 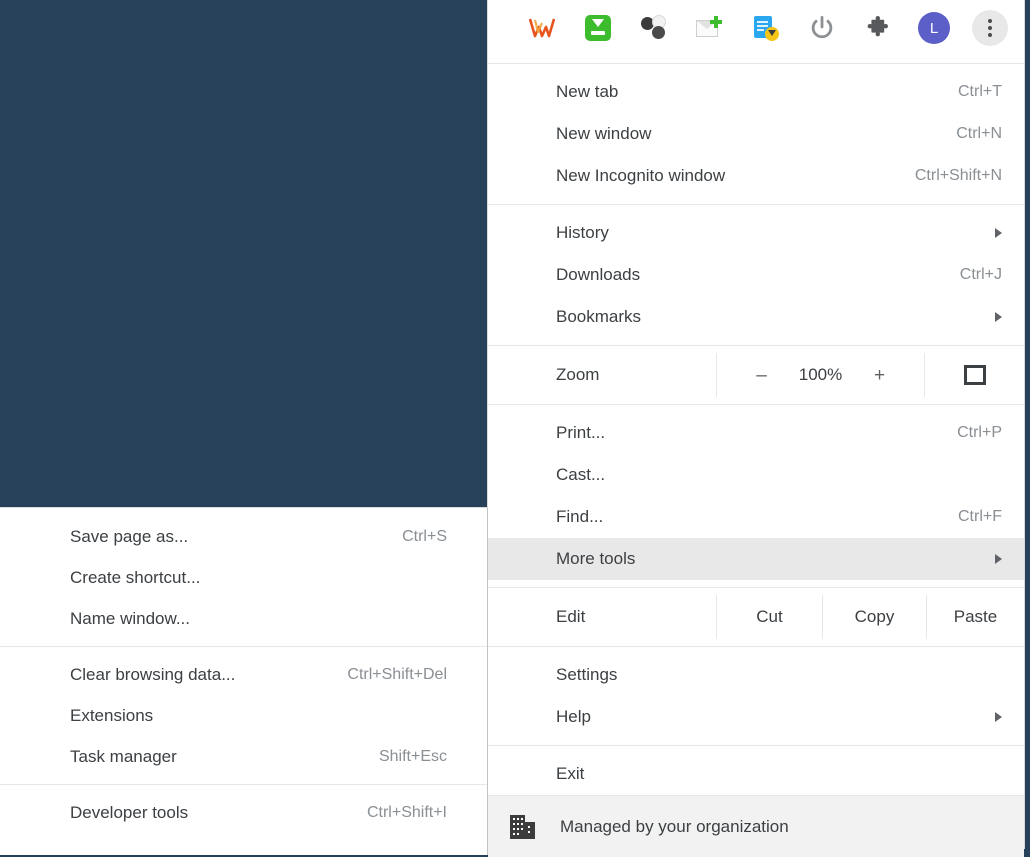 I want to click on zoom-row: Zoom – 100% +, so click(x=756, y=375).